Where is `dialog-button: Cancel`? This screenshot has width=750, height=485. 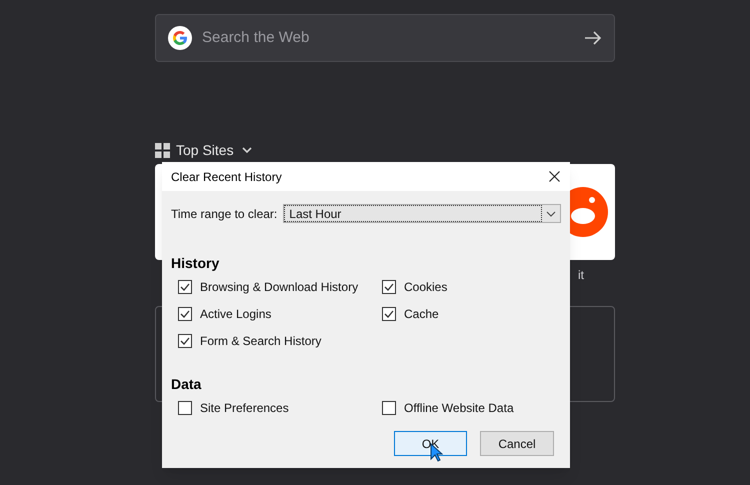 dialog-button: Cancel is located at coordinates (517, 443).